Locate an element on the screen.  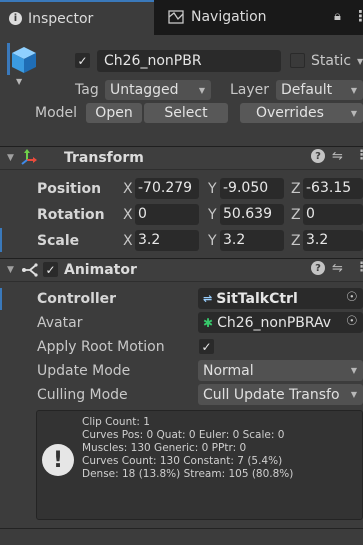
tag-label: Tag is located at coordinates (87, 90).